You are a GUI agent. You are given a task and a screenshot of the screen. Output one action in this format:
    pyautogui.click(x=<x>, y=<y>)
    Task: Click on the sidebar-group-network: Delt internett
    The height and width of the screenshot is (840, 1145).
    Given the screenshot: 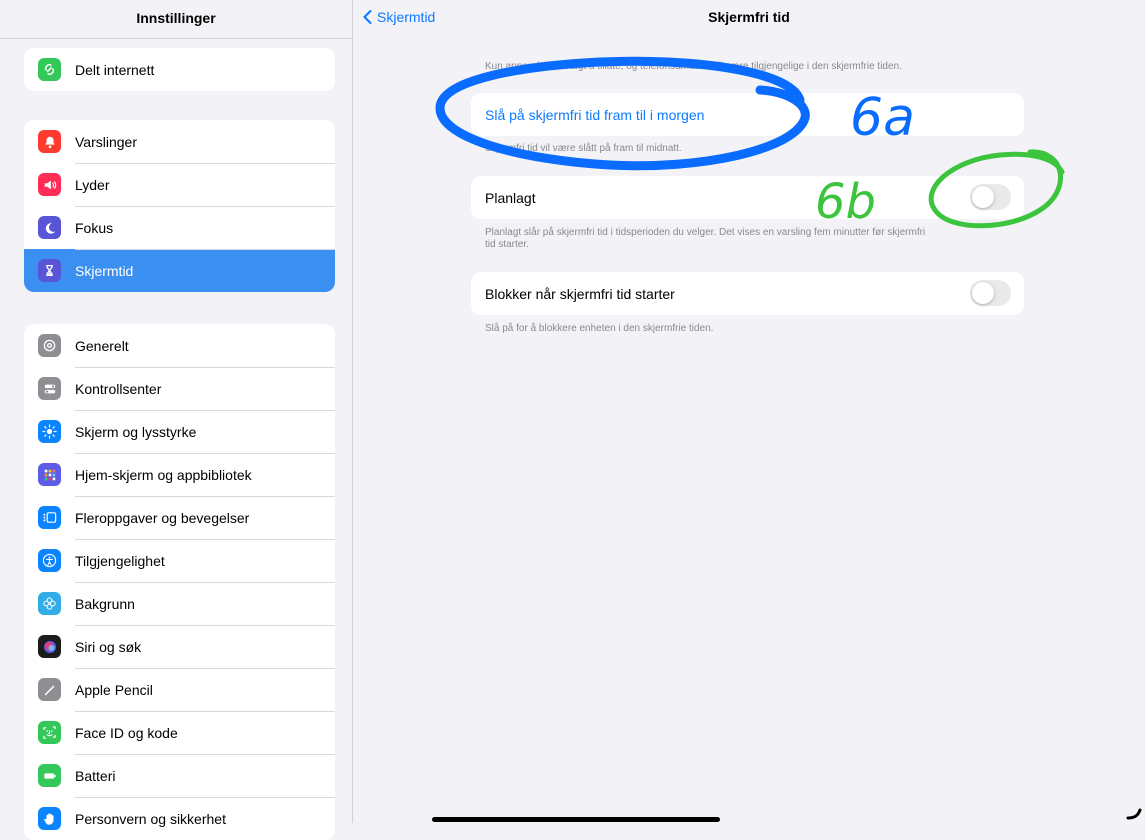 What is the action you would take?
    pyautogui.click(x=179, y=69)
    